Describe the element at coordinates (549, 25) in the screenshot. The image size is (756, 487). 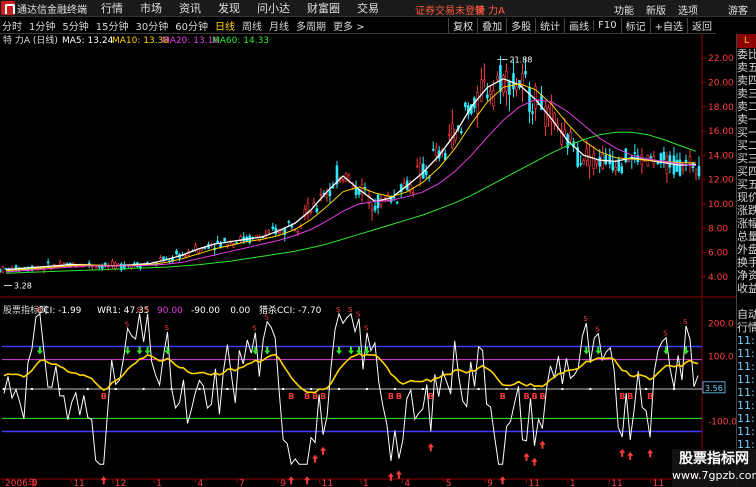
I see `toolbar-button: 统计` at that location.